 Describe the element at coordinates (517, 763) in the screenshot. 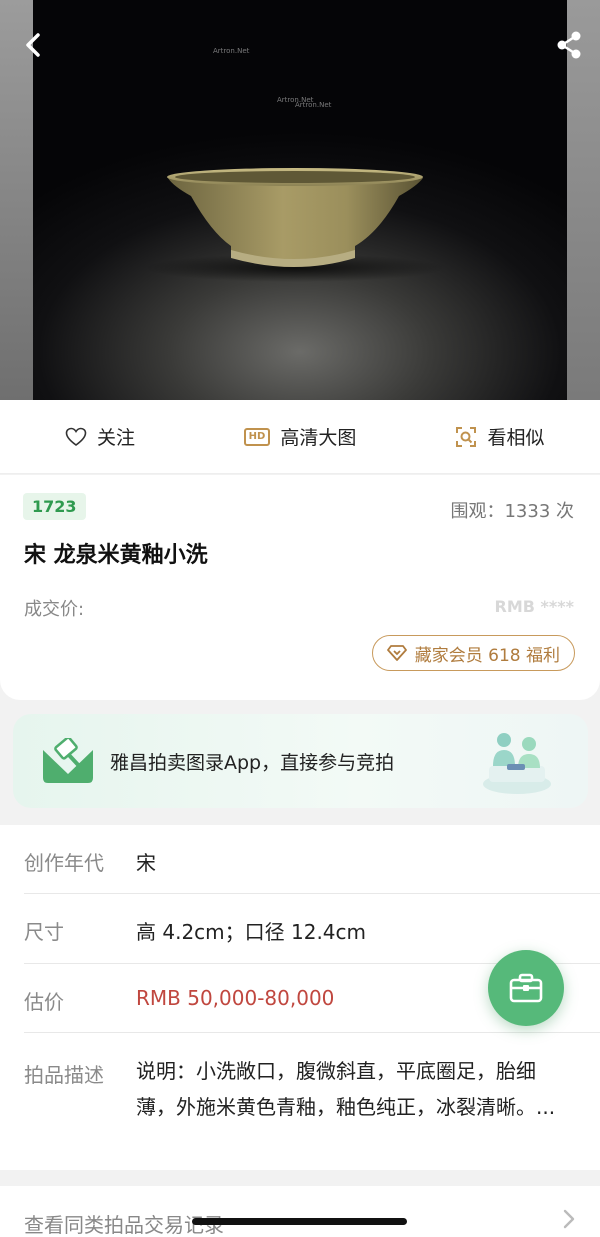

I see `people-illustration-icon` at that location.